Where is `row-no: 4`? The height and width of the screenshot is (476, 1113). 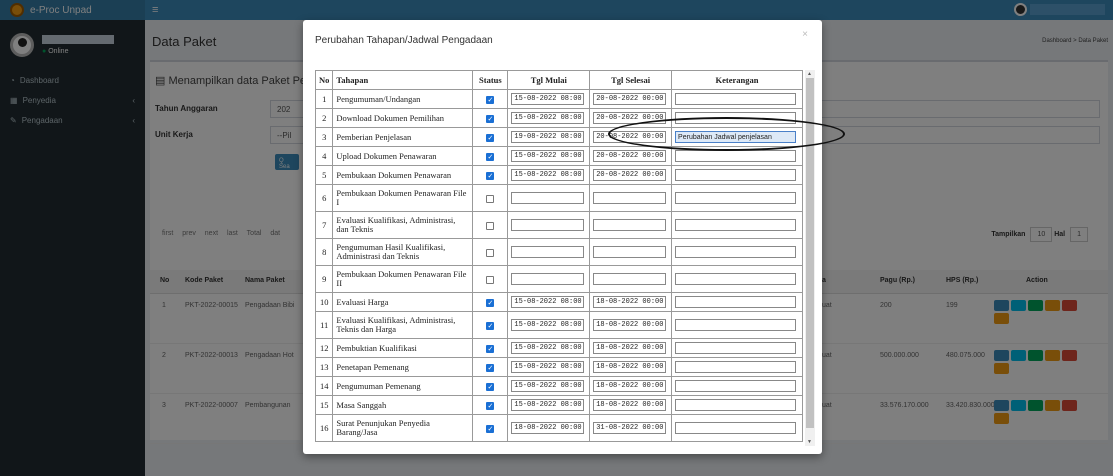
row-no: 4 is located at coordinates (324, 156).